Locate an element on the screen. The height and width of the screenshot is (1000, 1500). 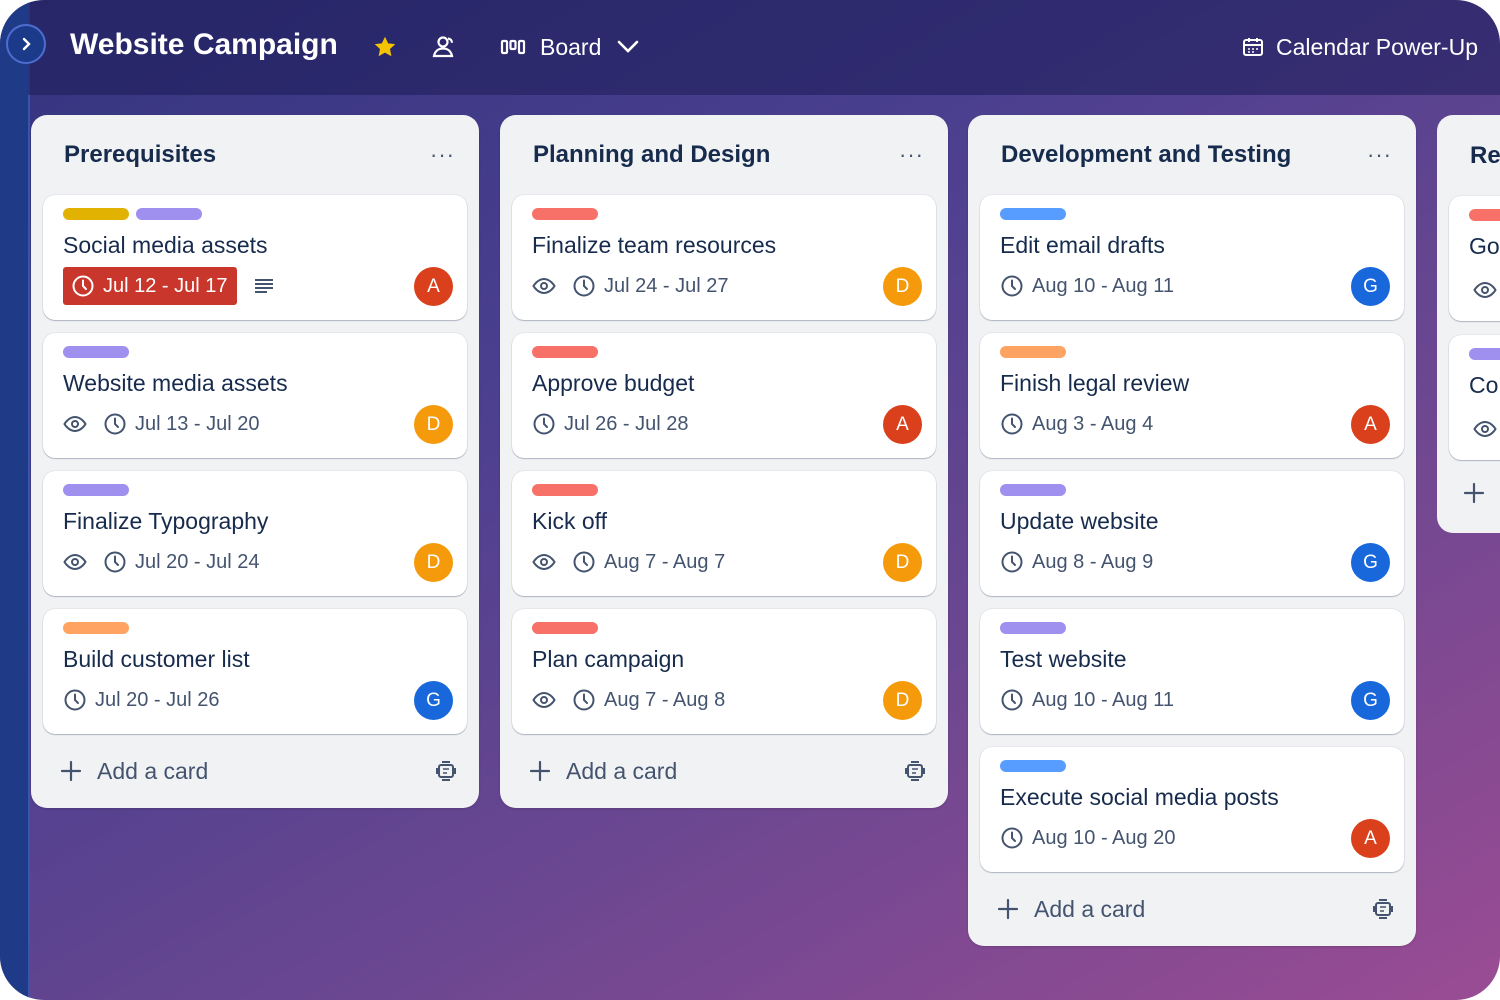
chevron-right-icon is located at coordinates (26, 44).